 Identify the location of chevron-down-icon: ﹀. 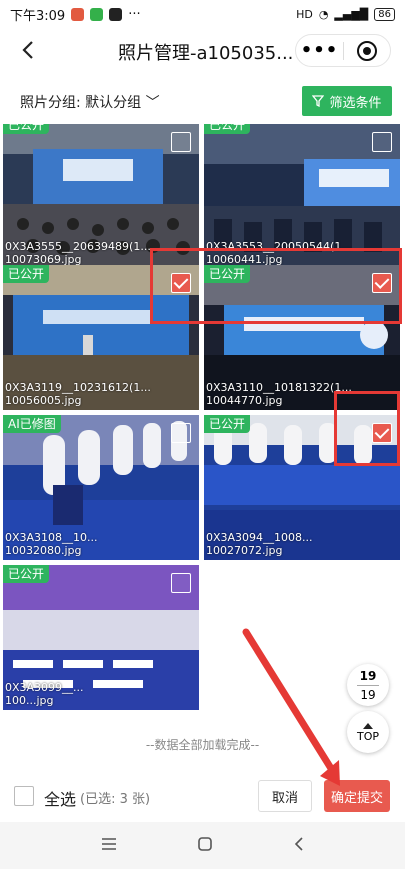
(152, 103).